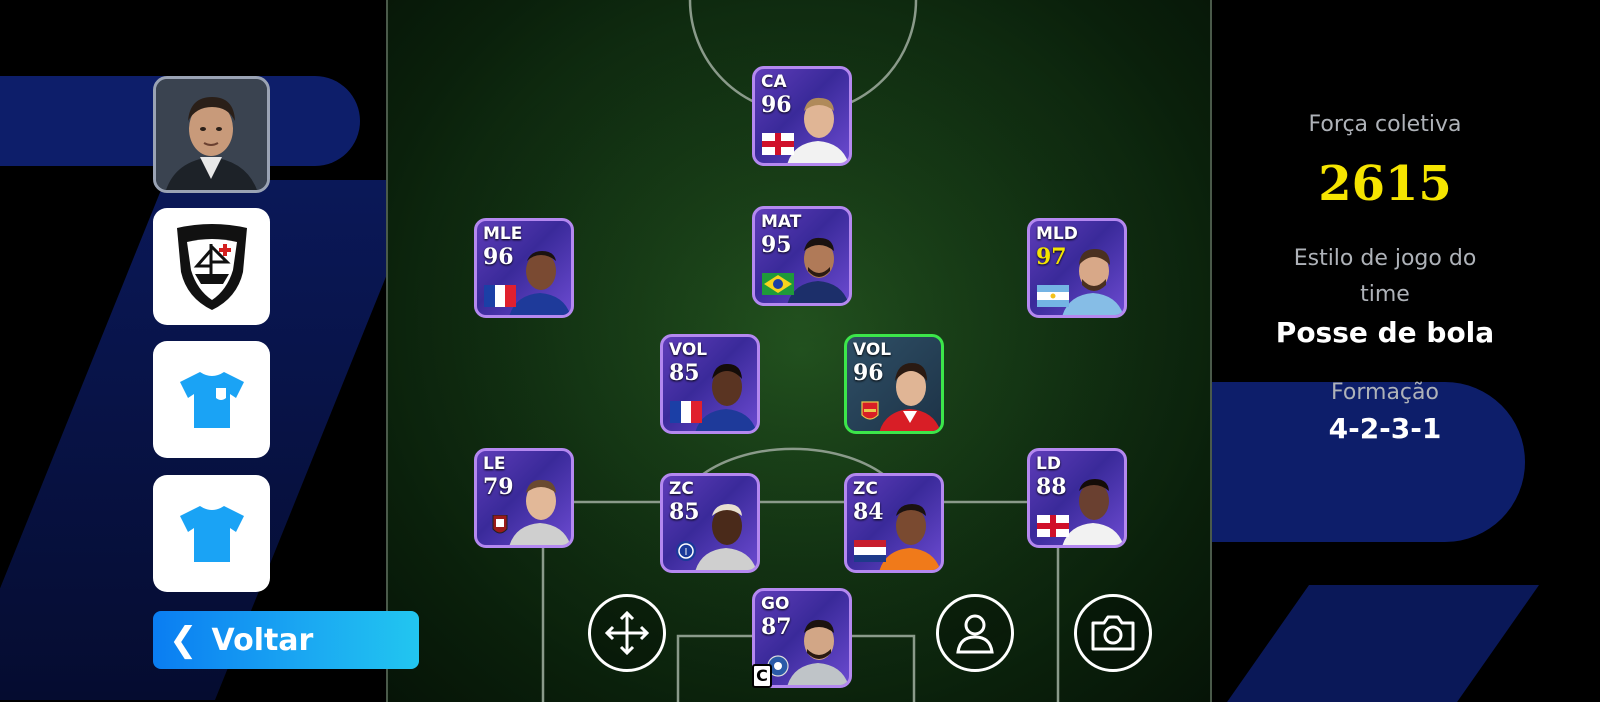 This screenshot has width=1600, height=702. I want to click on brazil-flag-icon, so click(778, 284).